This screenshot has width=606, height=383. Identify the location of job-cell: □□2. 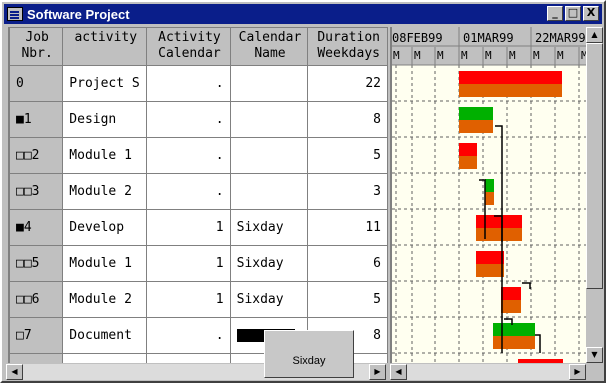
(36, 155).